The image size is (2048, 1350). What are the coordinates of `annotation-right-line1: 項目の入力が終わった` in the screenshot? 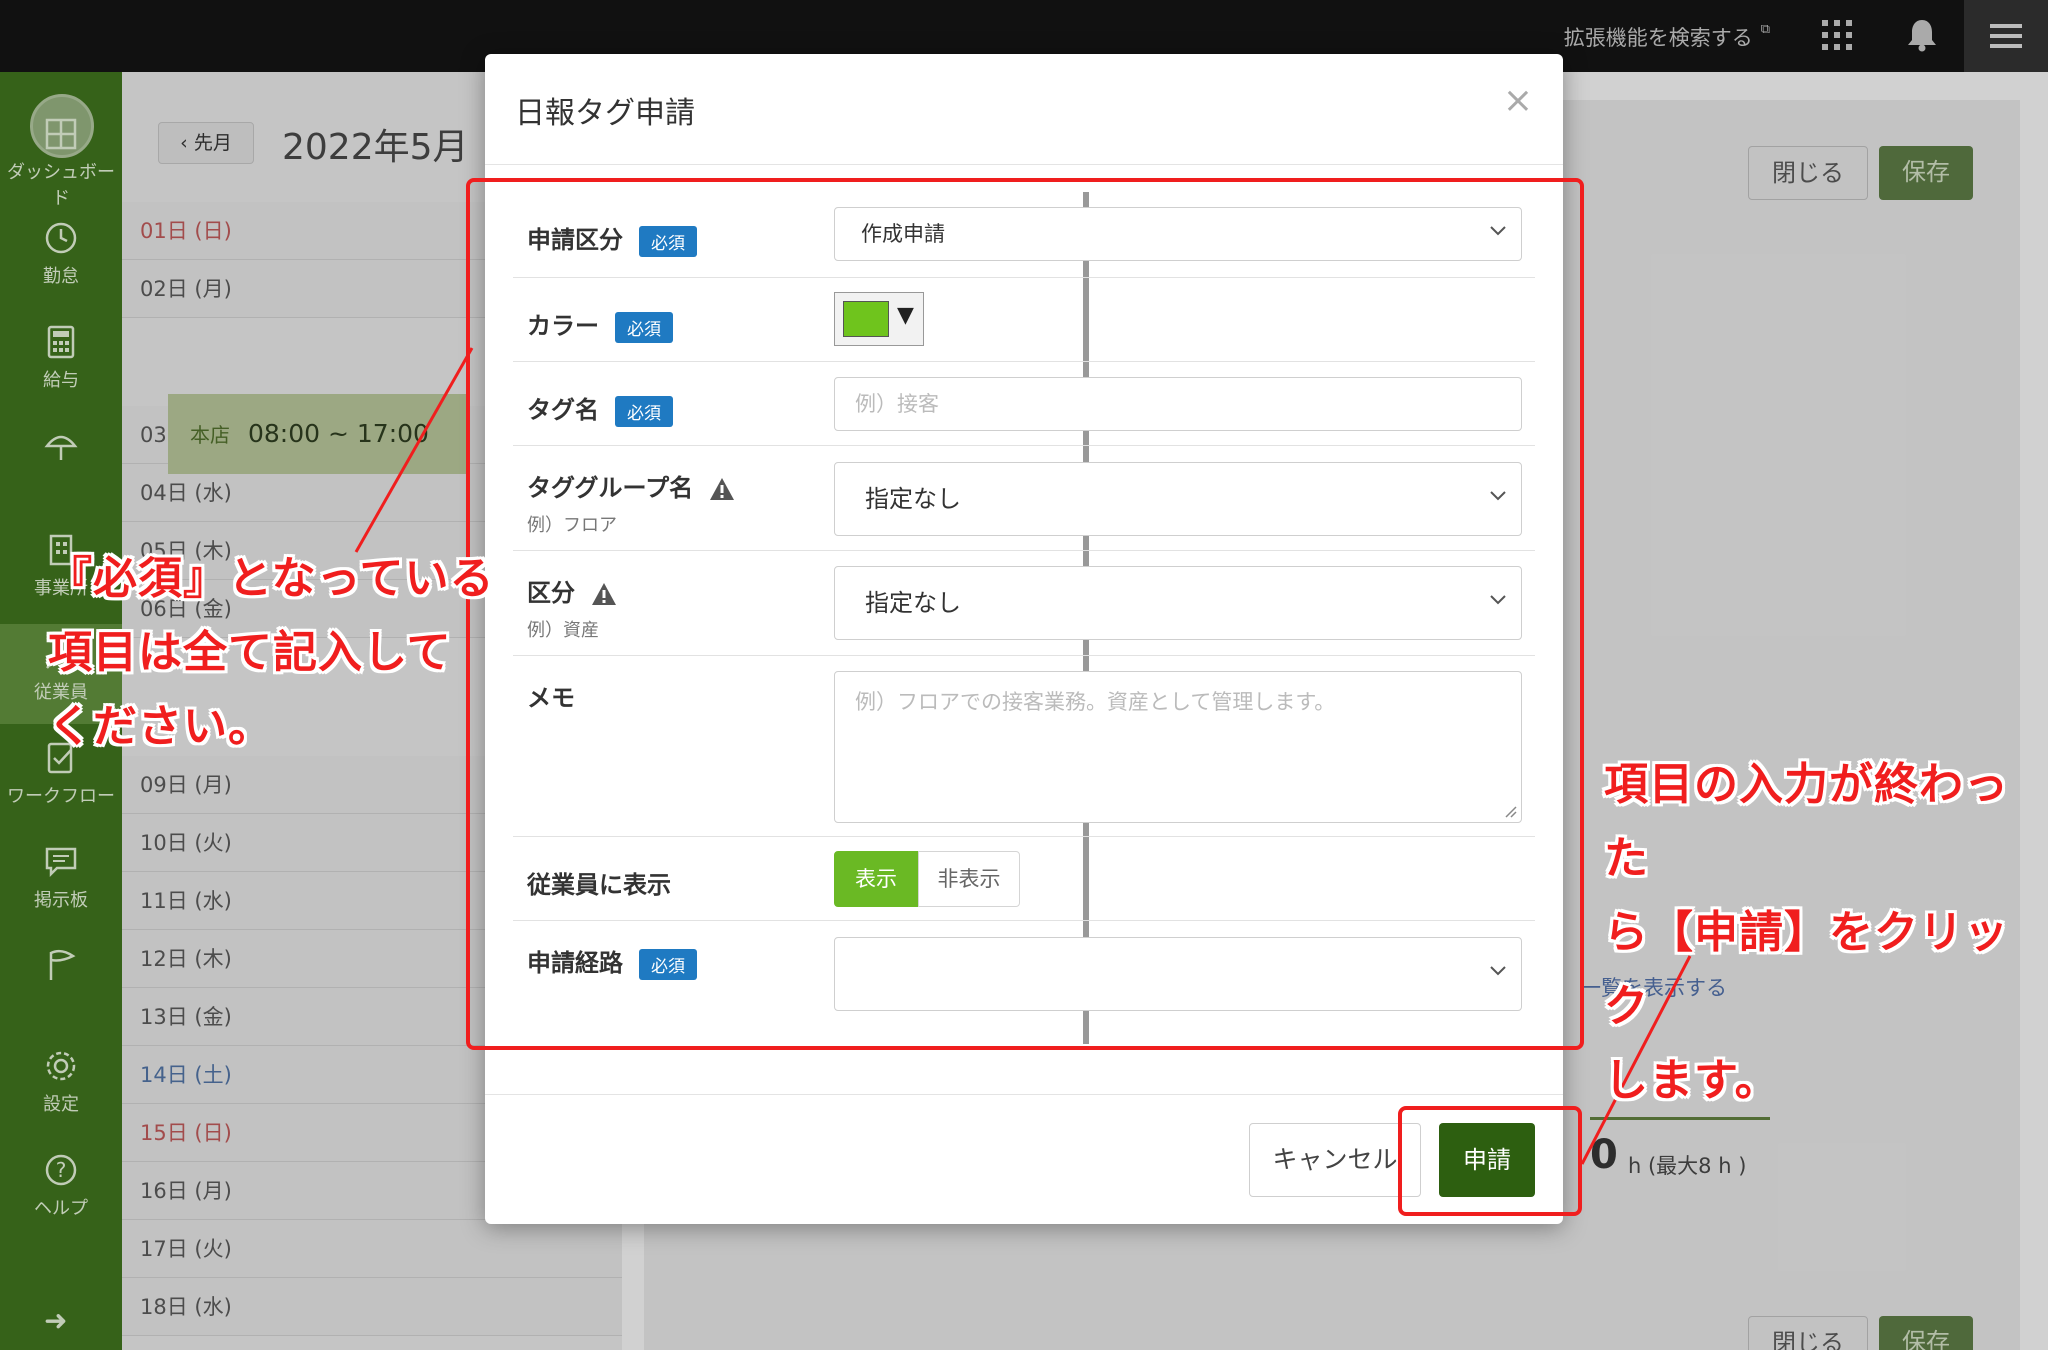 It's located at (1806, 821).